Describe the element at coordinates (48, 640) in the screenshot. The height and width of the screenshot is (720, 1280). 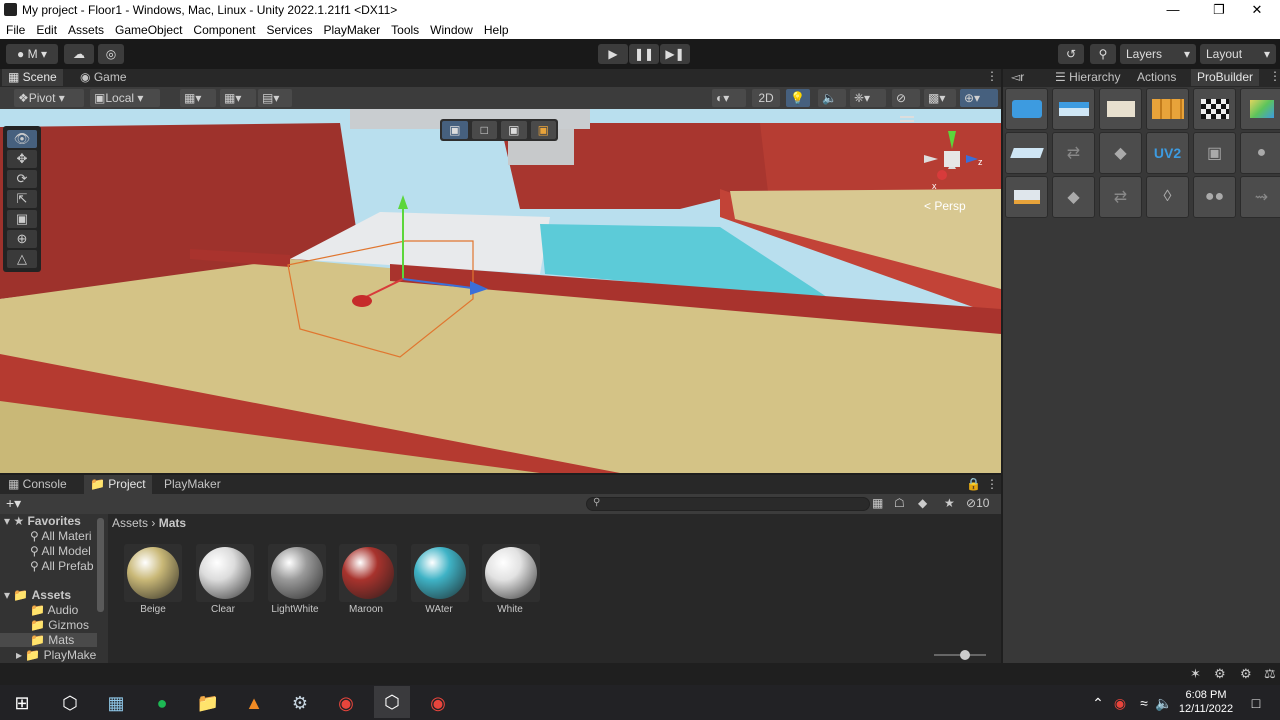
I see `folder-item-selected: 📁 Mats` at that location.